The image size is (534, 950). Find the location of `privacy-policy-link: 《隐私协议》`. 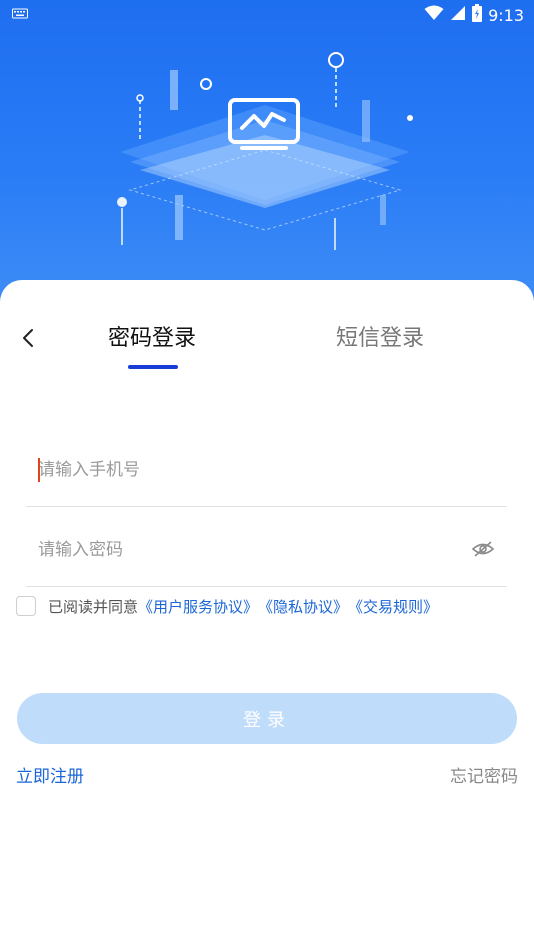

privacy-policy-link: 《隐私协议》 is located at coordinates (303, 606).